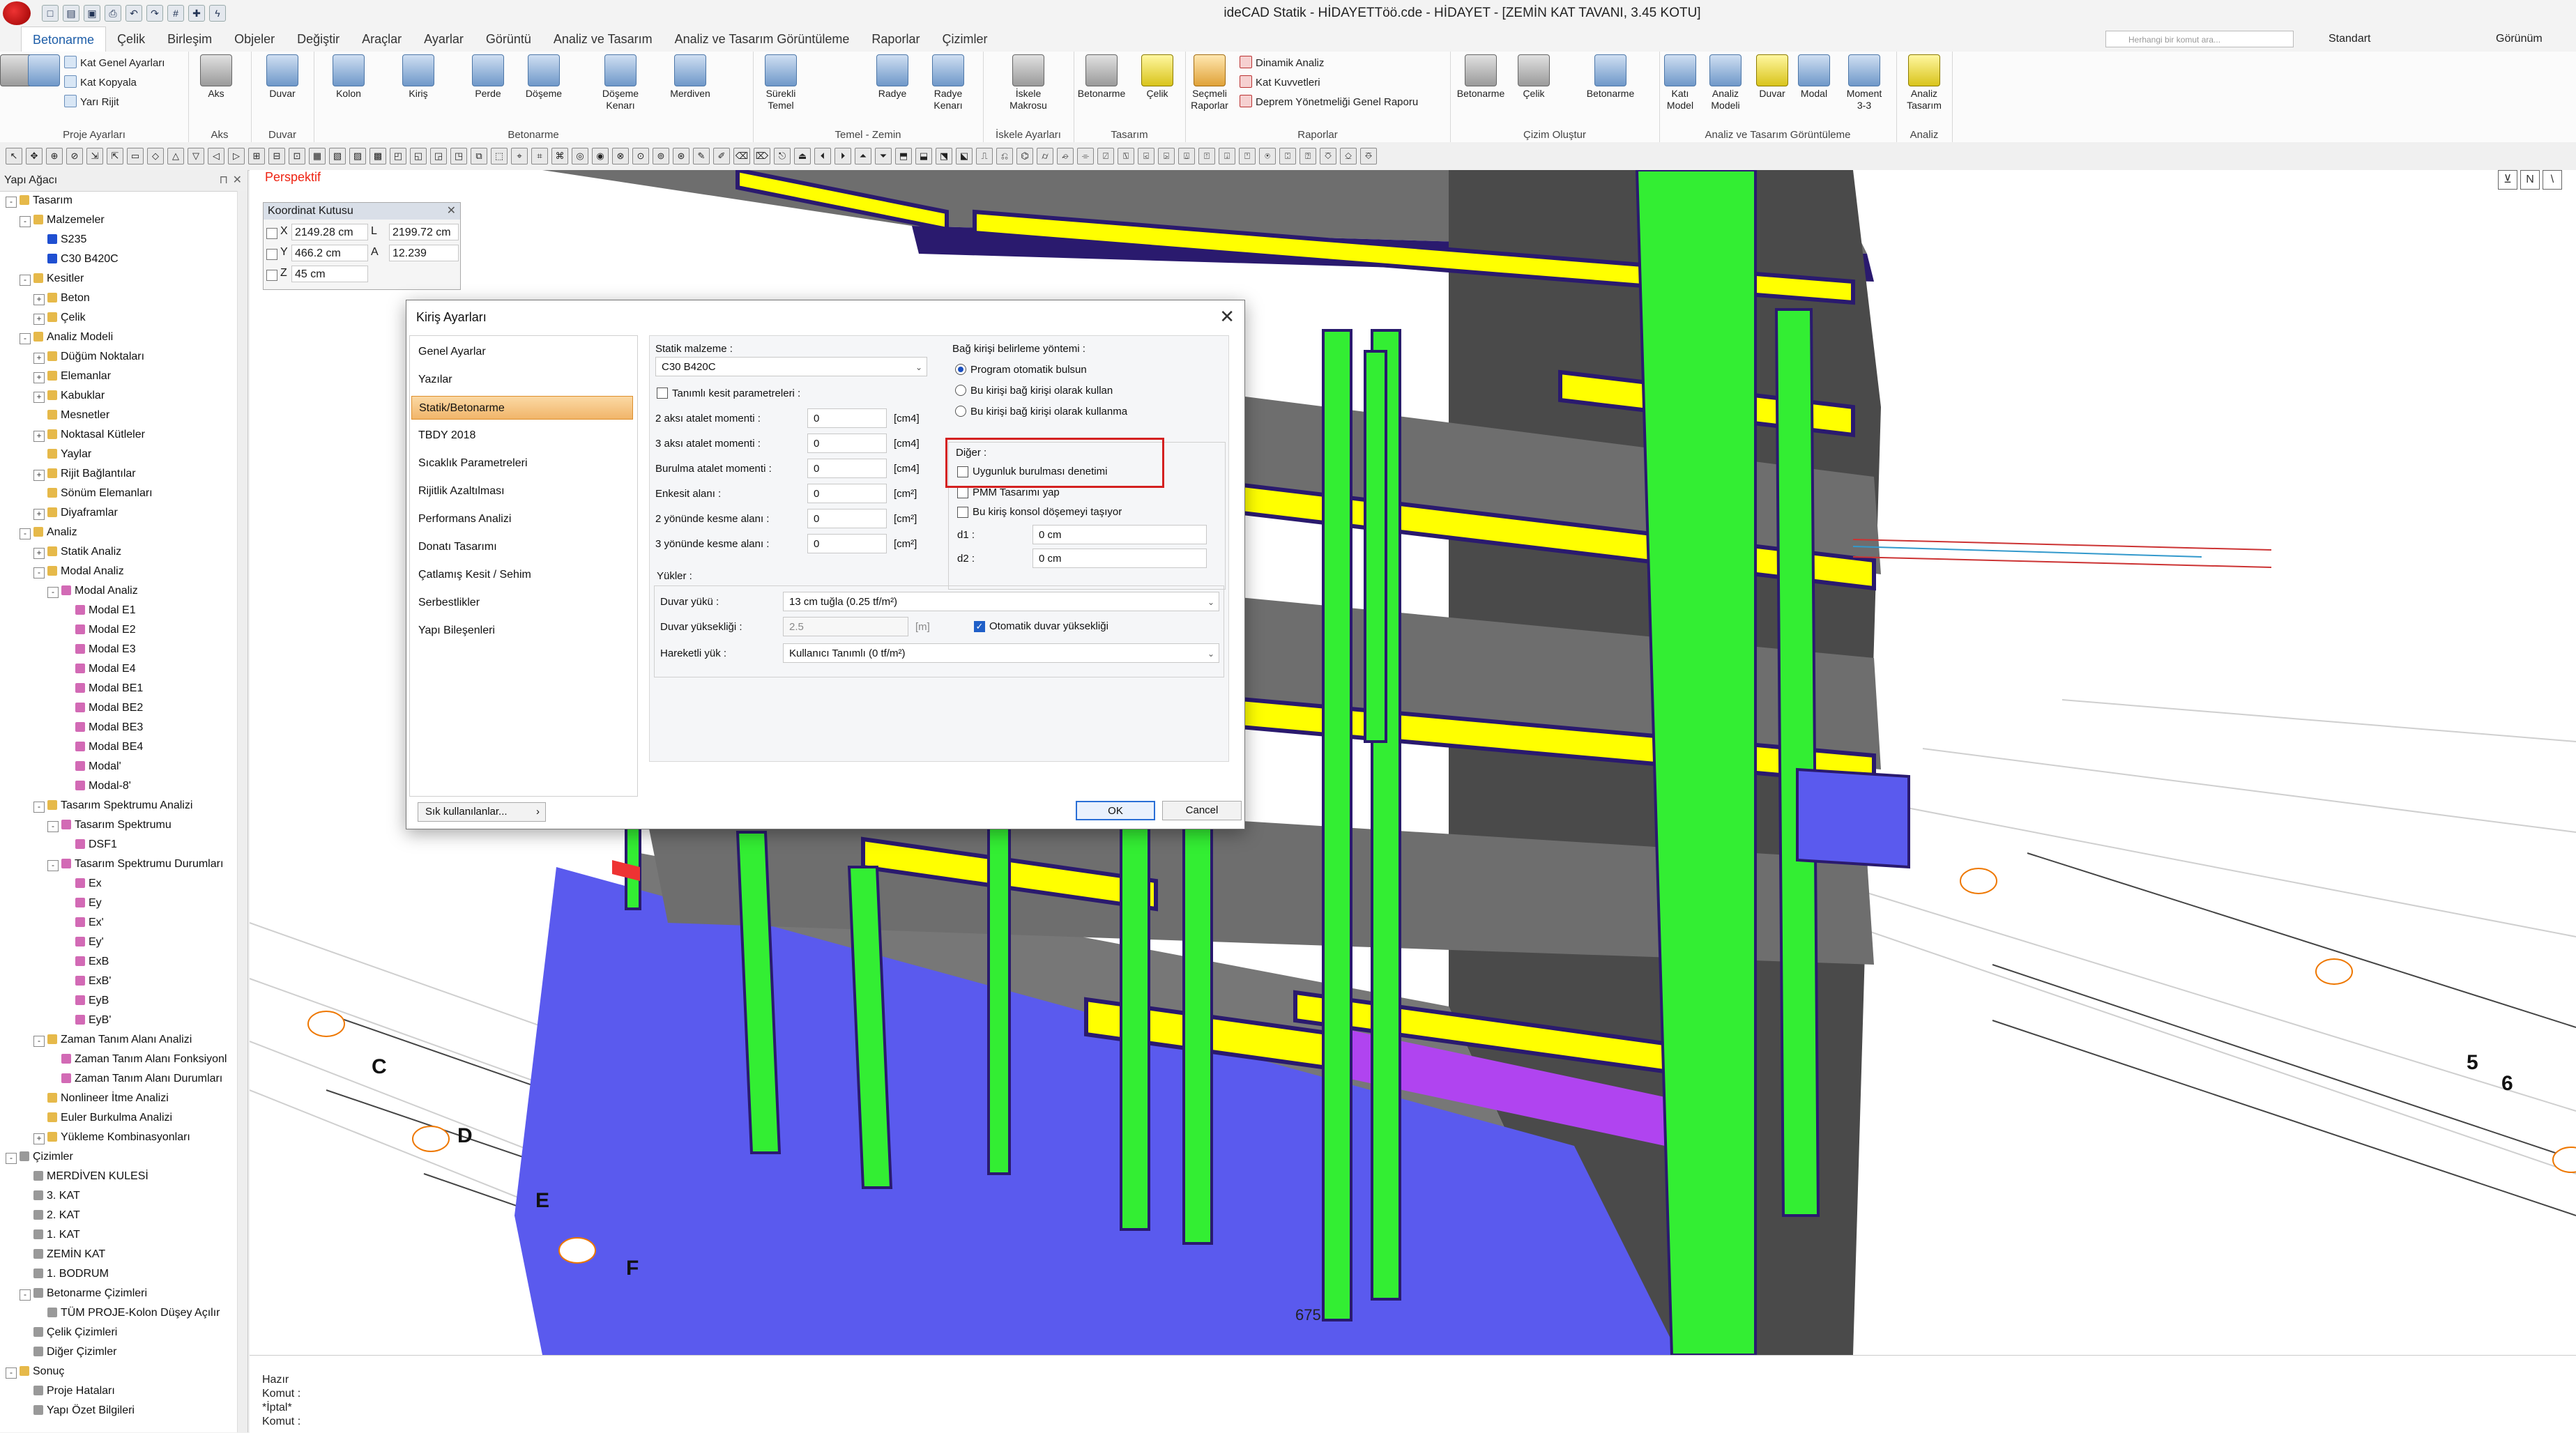 The image size is (2576, 1433). Describe the element at coordinates (83, 1293) in the screenshot. I see `tree-node: - Betonarme Çizimleri` at that location.